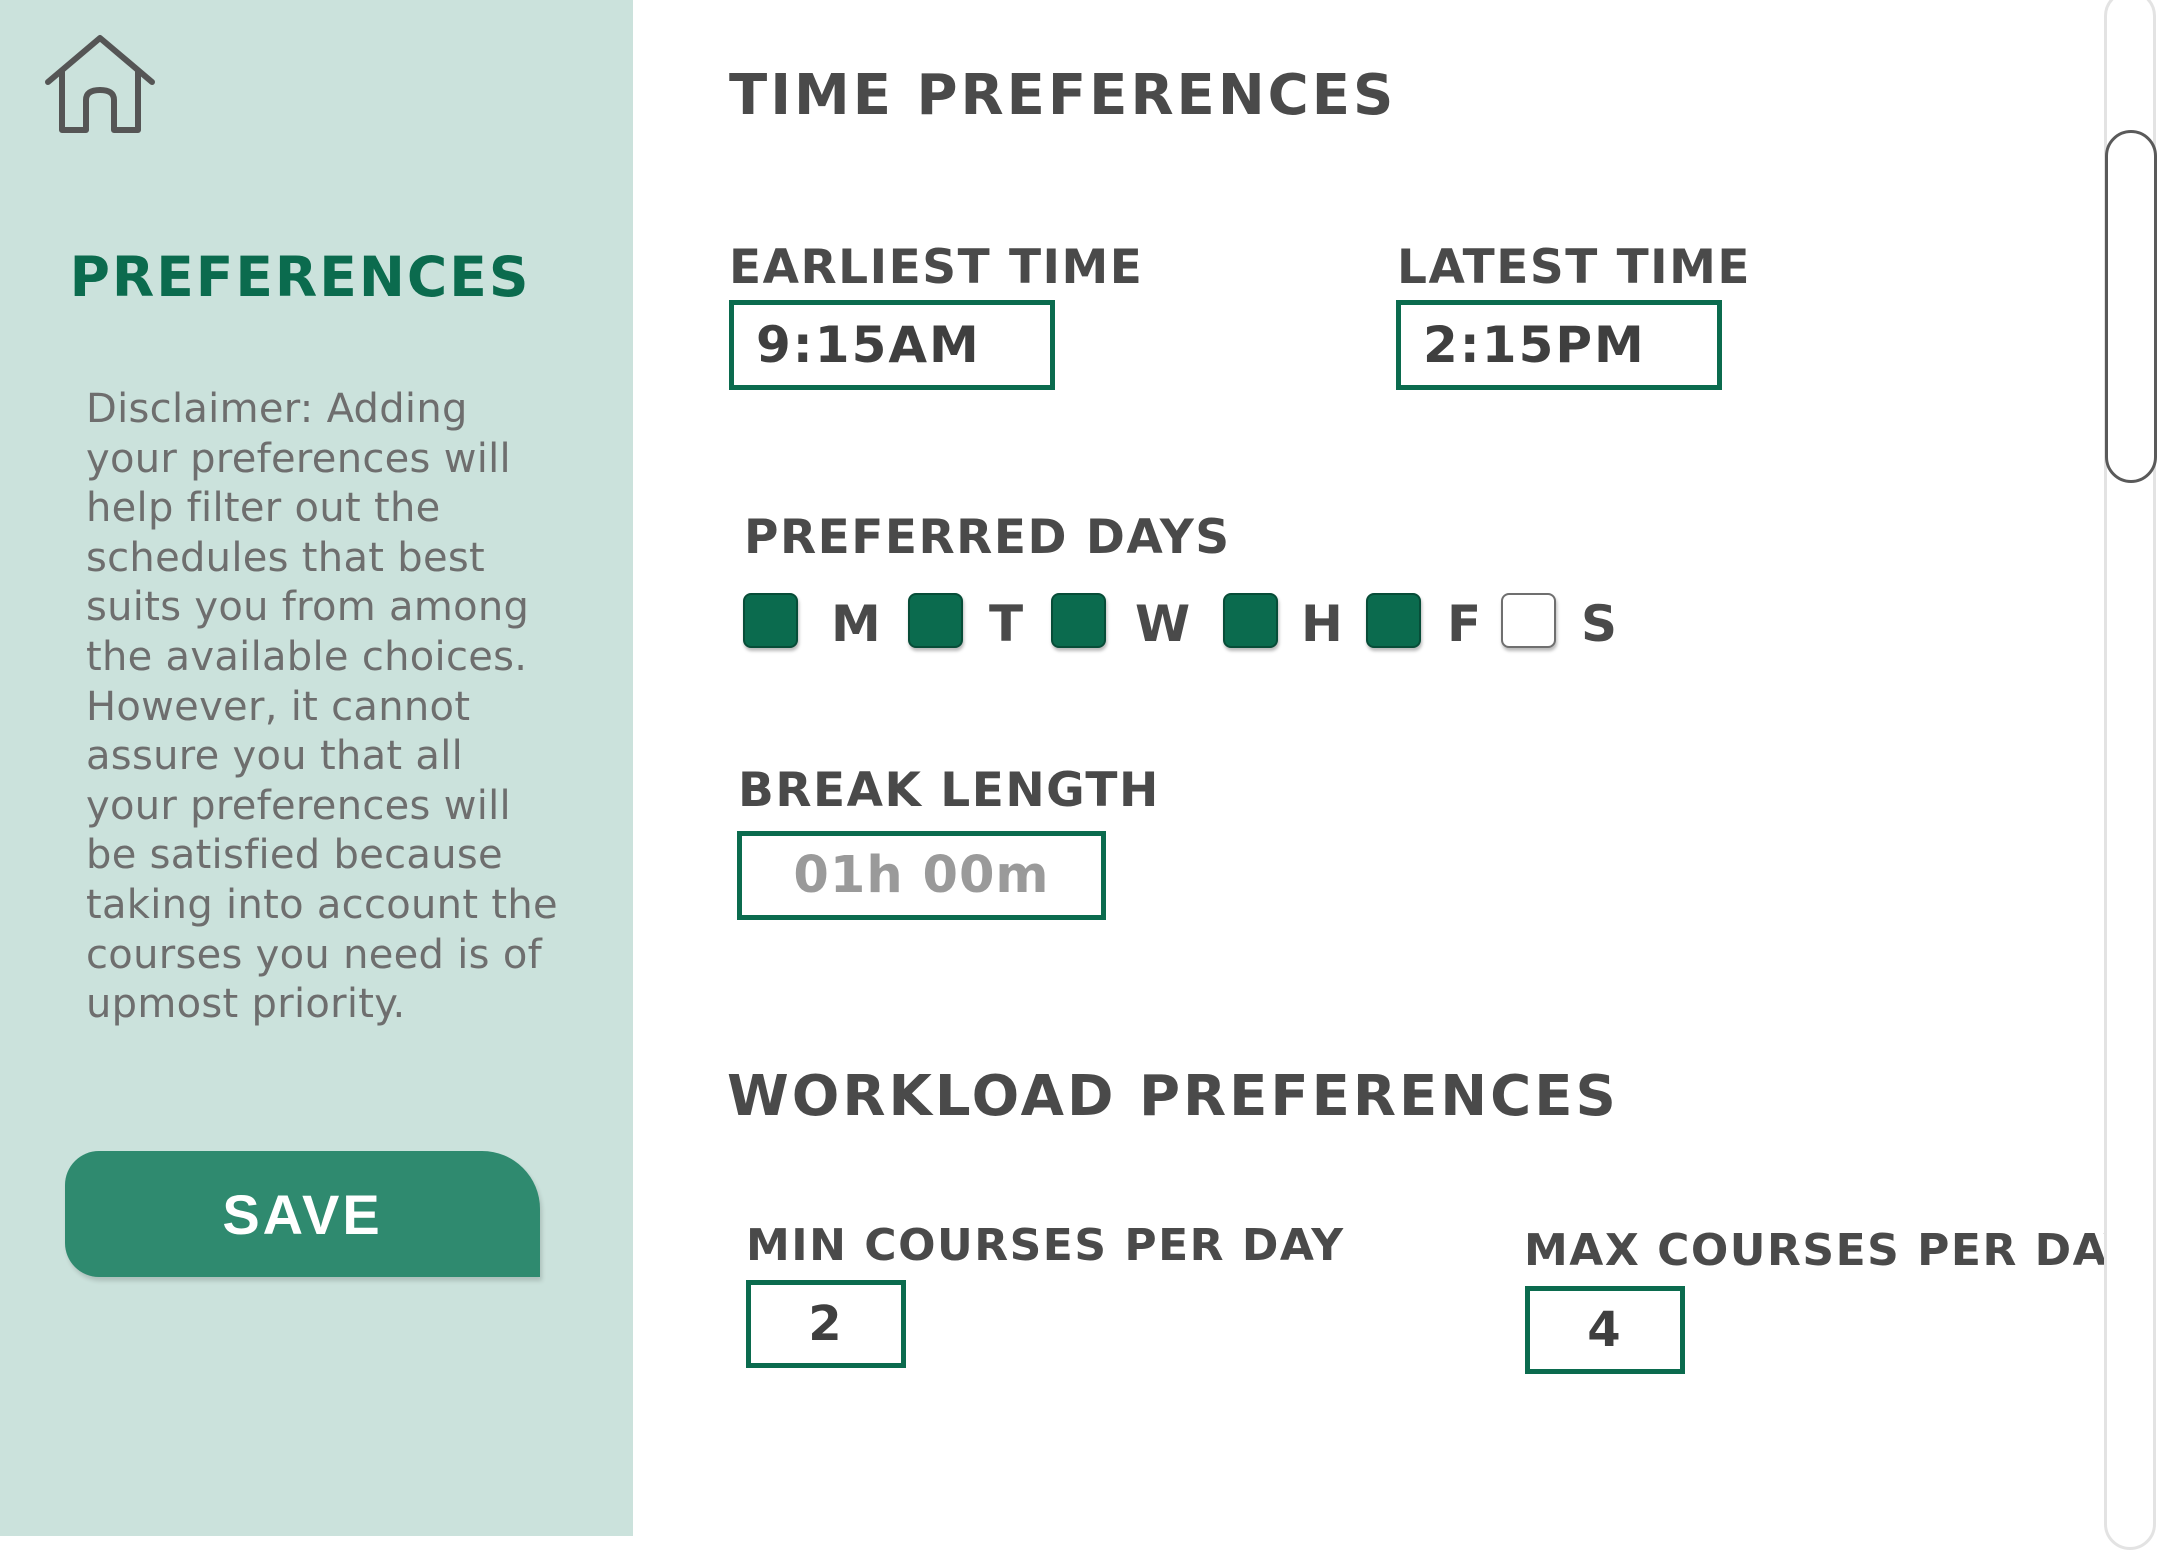 The height and width of the screenshot is (1550, 2161). What do you see at coordinates (1163, 624) in the screenshot?
I see `day-letter-w: W` at bounding box center [1163, 624].